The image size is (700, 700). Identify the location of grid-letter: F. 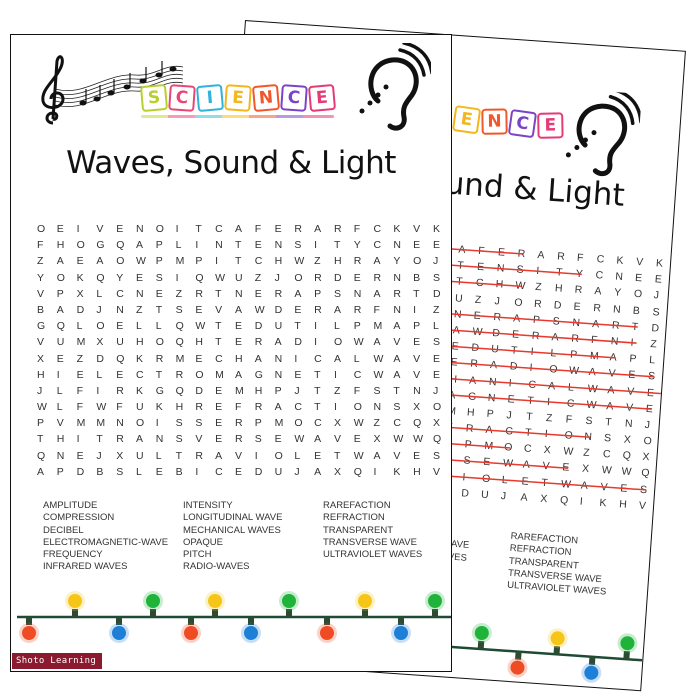
(80, 407).